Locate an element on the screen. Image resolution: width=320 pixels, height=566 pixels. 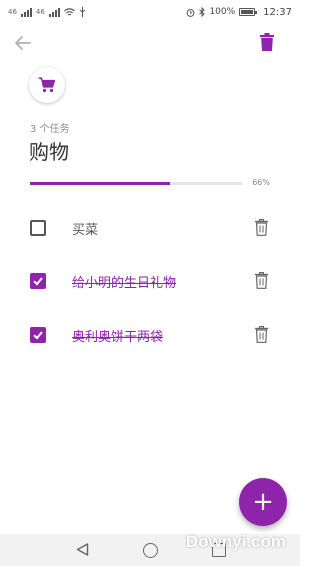
progress-bar is located at coordinates (136, 183).